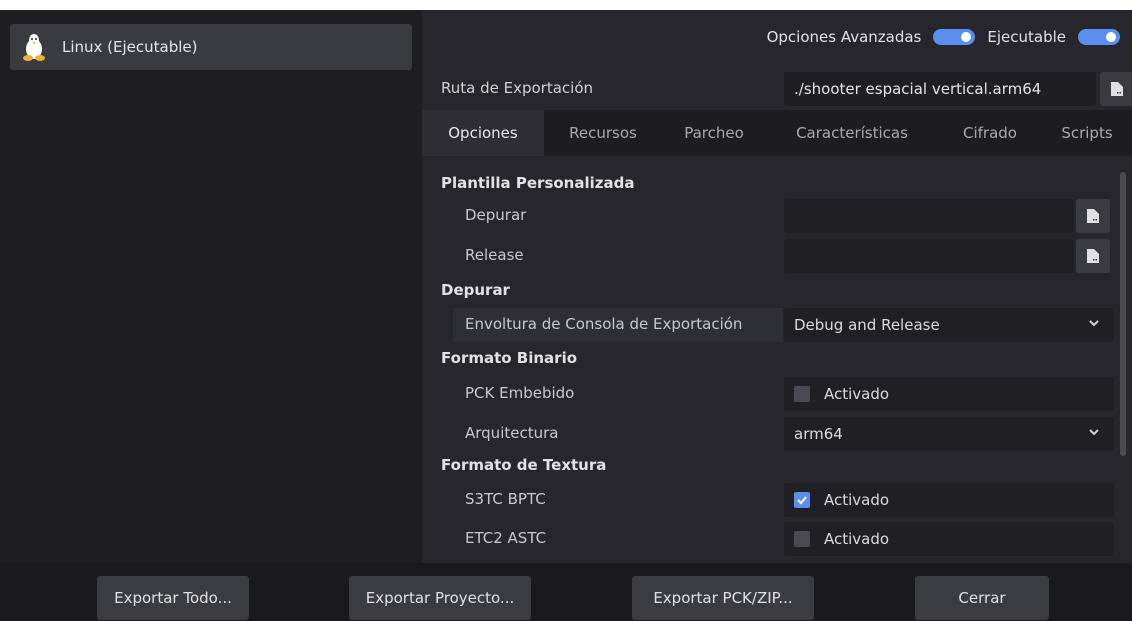  Describe the element at coordinates (802, 539) in the screenshot. I see `etc2-astc-checkbox` at that location.